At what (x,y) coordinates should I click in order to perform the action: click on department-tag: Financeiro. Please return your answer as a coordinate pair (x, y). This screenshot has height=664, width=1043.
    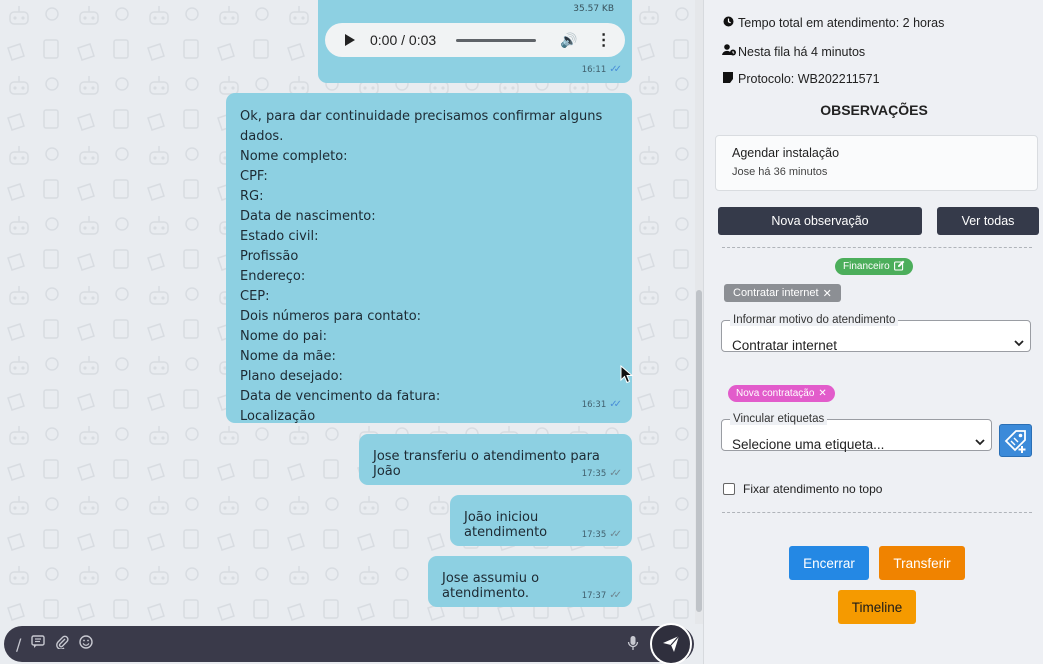
    Looking at the image, I should click on (874, 266).